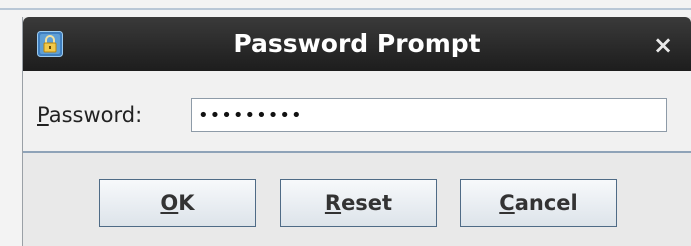  Describe the element at coordinates (169, 203) in the screenshot. I see `ok-mnemonic: O` at that location.